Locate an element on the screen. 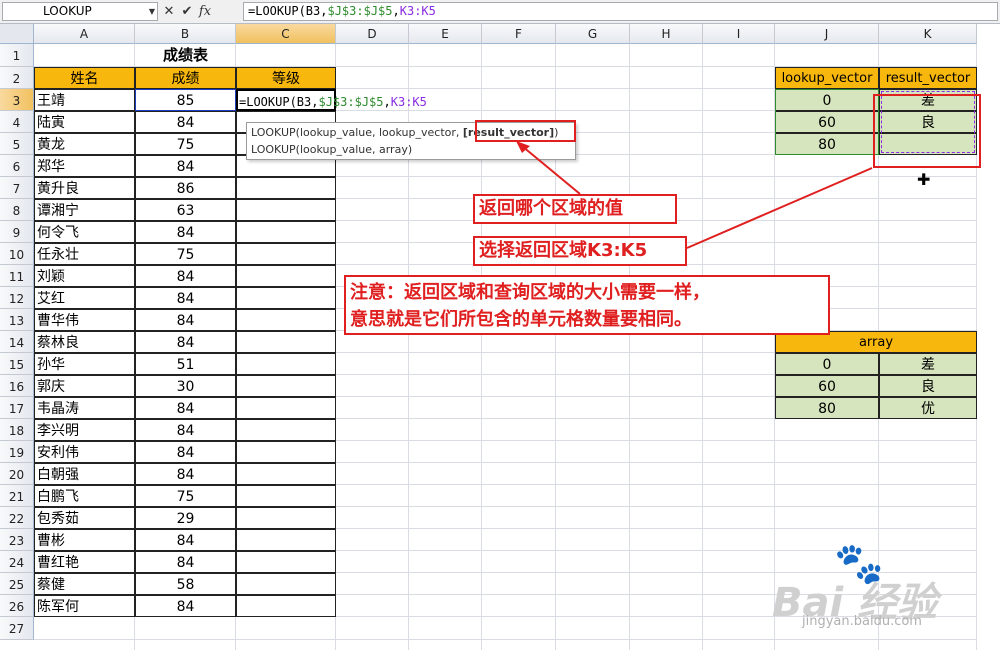  table-cell-name: 曹华伟 is located at coordinates (84, 320).